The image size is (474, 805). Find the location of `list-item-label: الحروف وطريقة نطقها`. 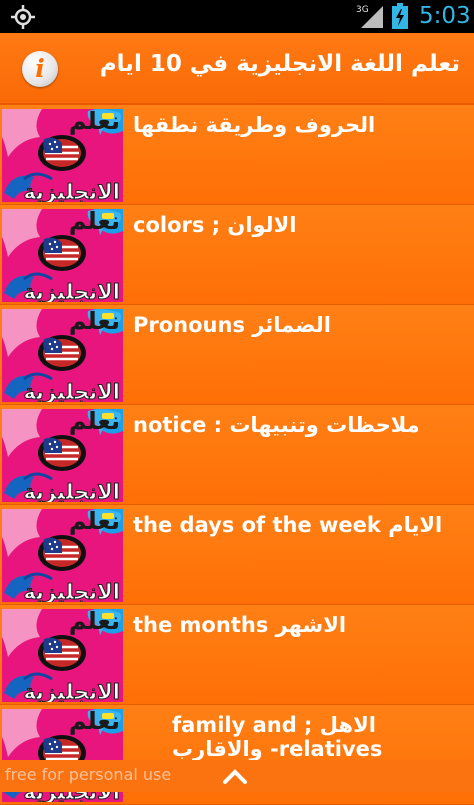

list-item-label: الحروف وطريقة نطقها is located at coordinates (254, 125).